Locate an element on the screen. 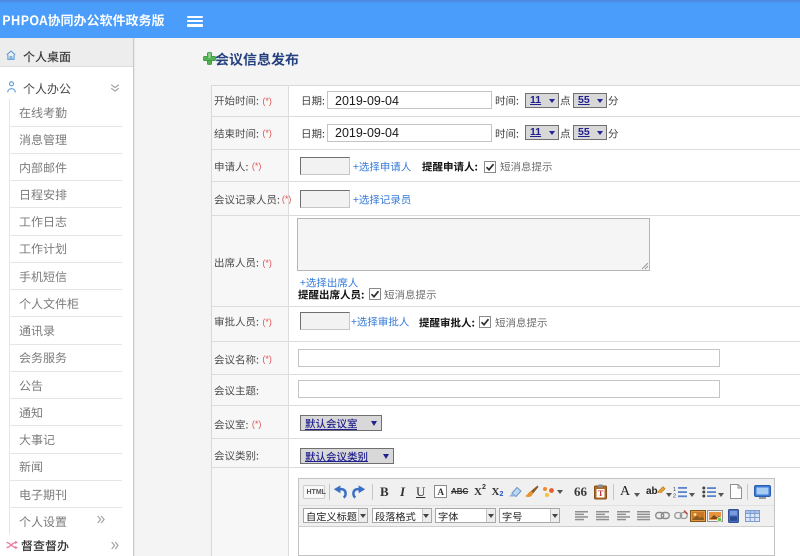 This screenshot has width=800, height=556. svg-text: T is located at coordinates (601, 493).